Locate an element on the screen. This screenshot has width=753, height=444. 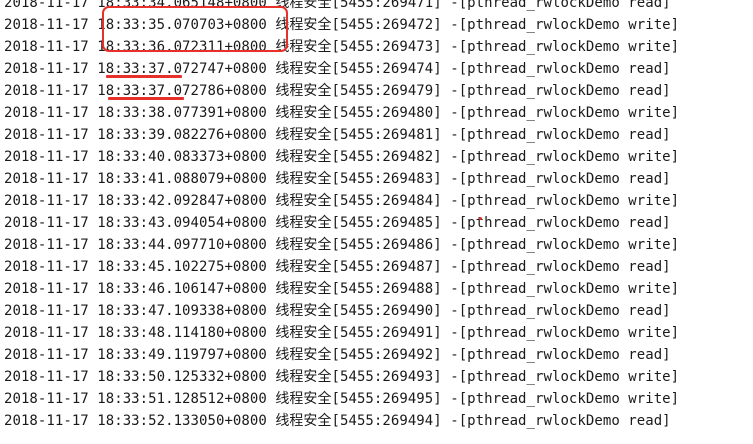
highlight-box-annotation is located at coordinates (195, 29).